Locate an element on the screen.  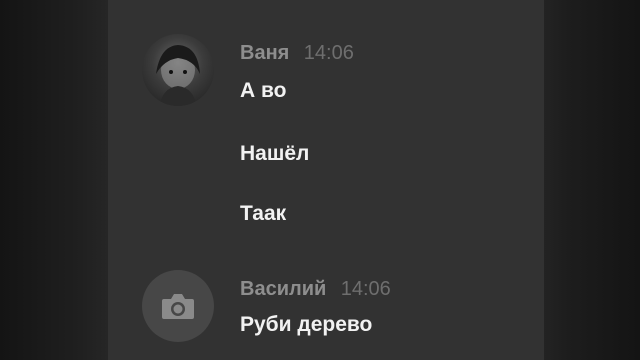
message-text: А во is located at coordinates (263, 90).